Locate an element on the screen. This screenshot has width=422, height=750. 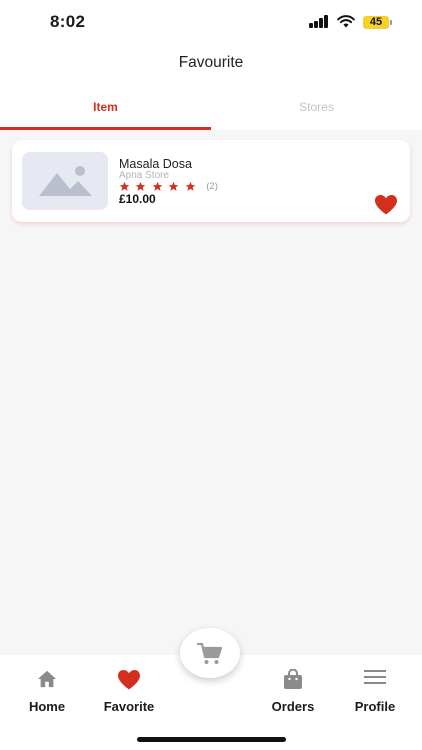
image-placeholder-icon is located at coordinates (65, 181).